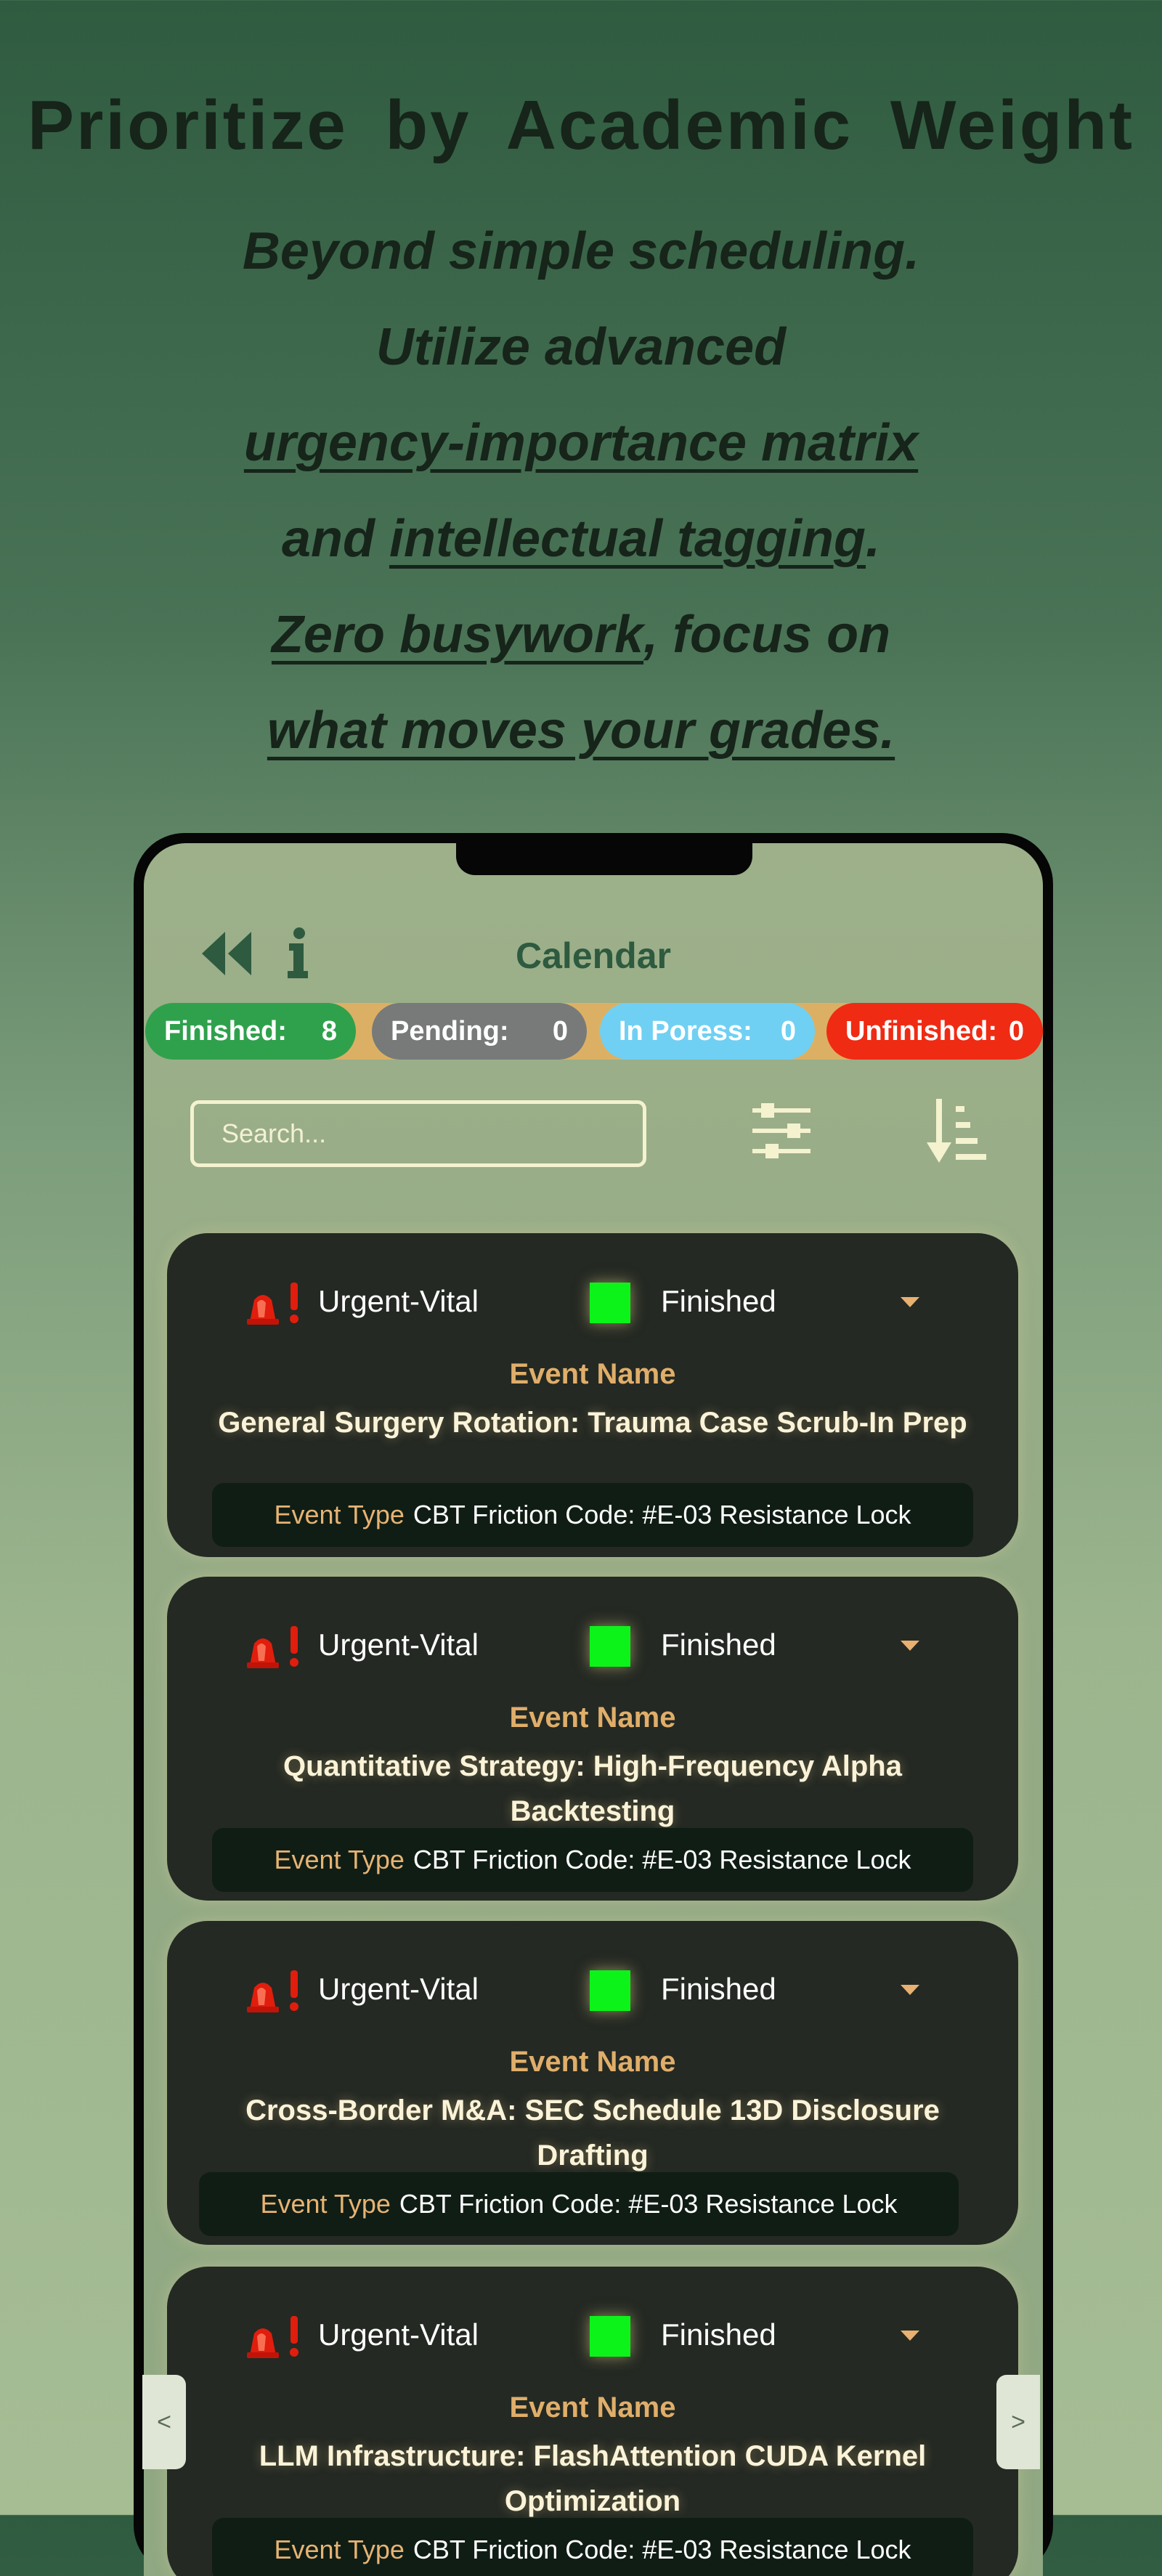  What do you see at coordinates (164, 2422) in the screenshot?
I see `prev-page-button: <` at bounding box center [164, 2422].